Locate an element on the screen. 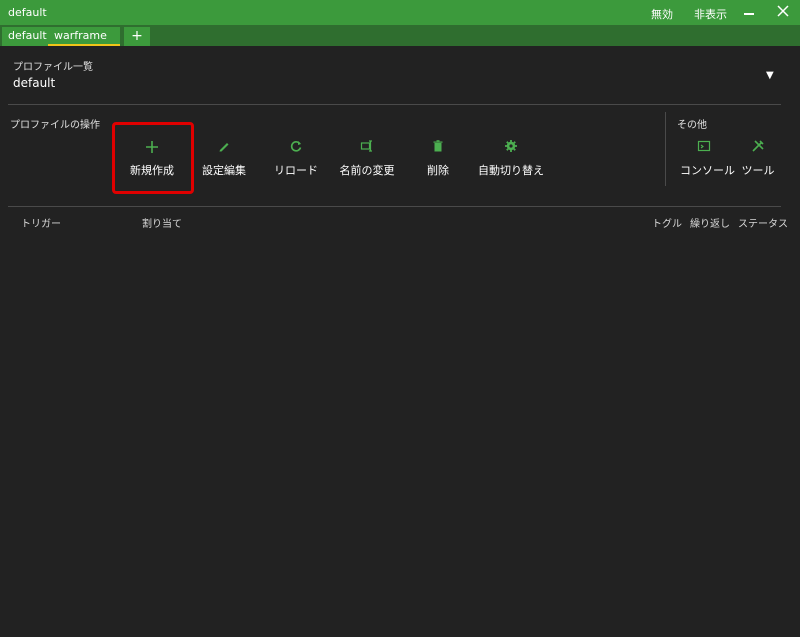 The height and width of the screenshot is (637, 800). add-tab-button: + is located at coordinates (137, 36).